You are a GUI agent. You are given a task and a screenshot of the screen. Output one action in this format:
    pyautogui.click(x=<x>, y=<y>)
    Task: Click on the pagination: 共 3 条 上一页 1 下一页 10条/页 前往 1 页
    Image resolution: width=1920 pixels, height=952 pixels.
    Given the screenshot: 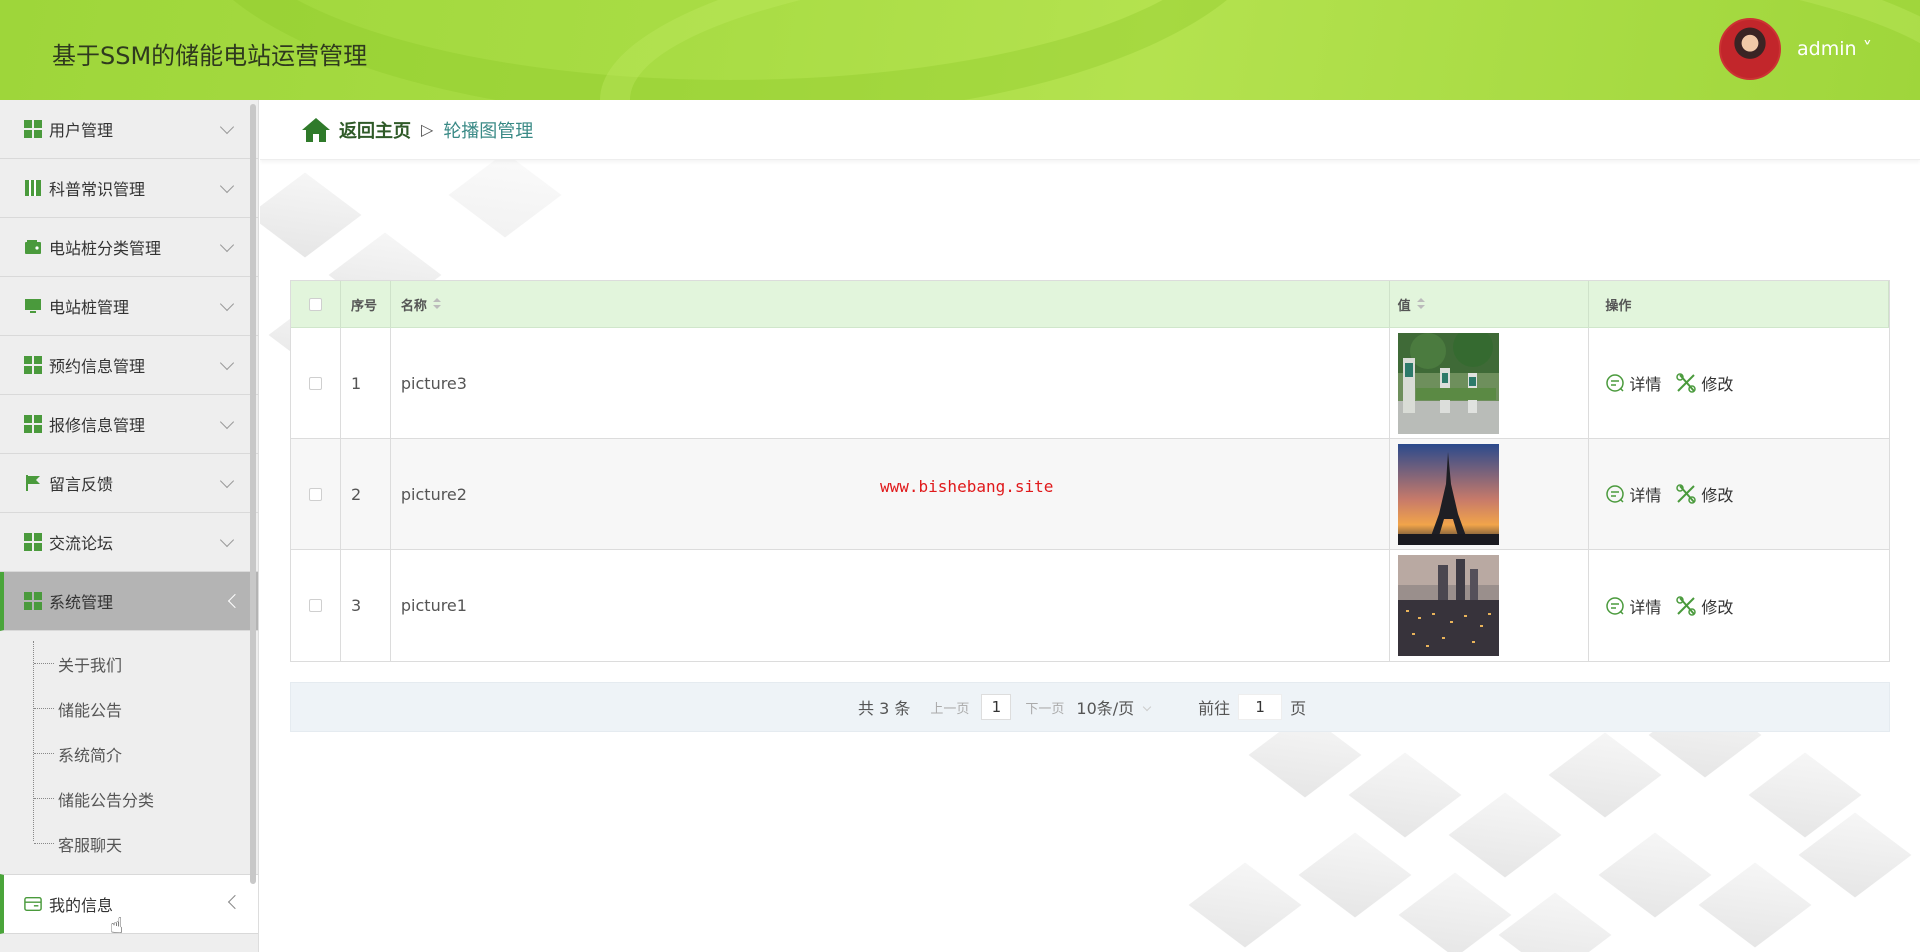 What is the action you would take?
    pyautogui.click(x=1090, y=707)
    